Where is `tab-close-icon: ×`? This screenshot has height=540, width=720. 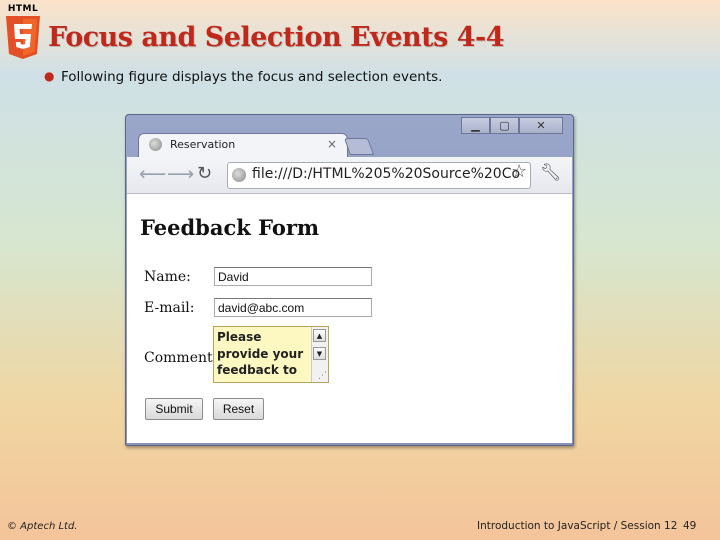
tab-close-icon: × is located at coordinates (332, 144).